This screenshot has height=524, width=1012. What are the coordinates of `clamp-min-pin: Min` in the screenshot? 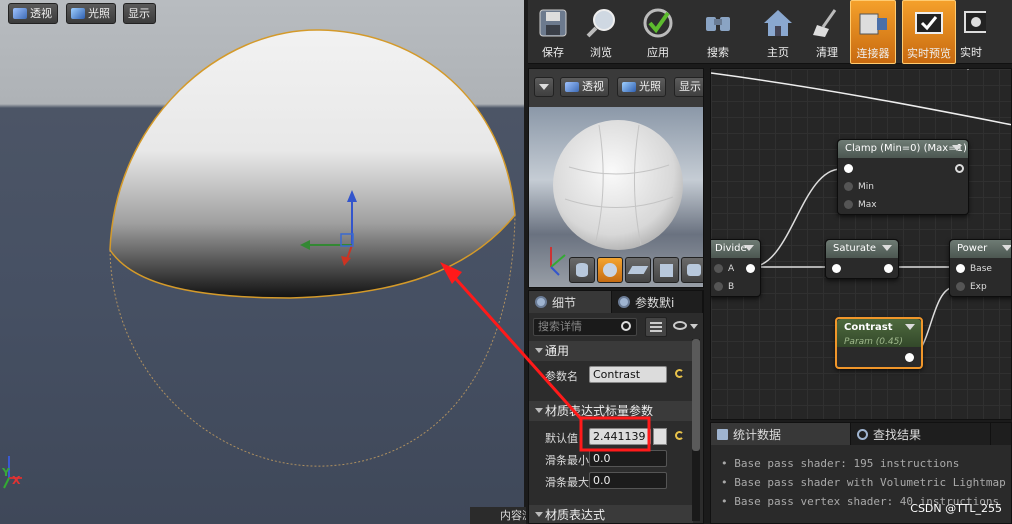 It's located at (859, 187).